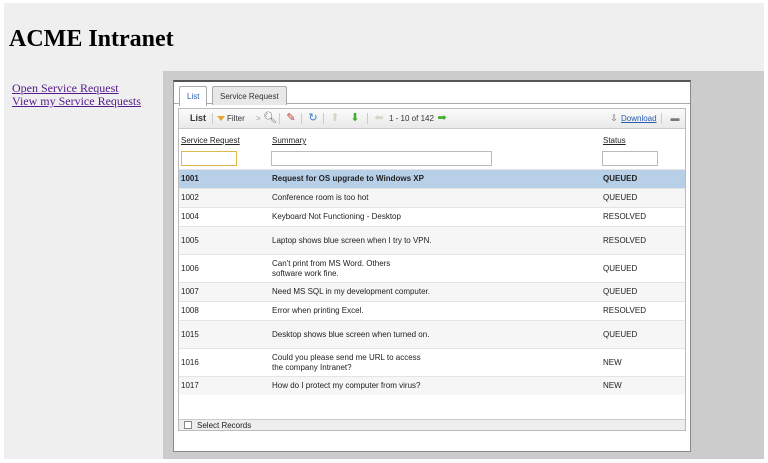 The width and height of the screenshot is (768, 463). Describe the element at coordinates (270, 118) in the screenshot. I see `search-icon: 🔍︎` at that location.